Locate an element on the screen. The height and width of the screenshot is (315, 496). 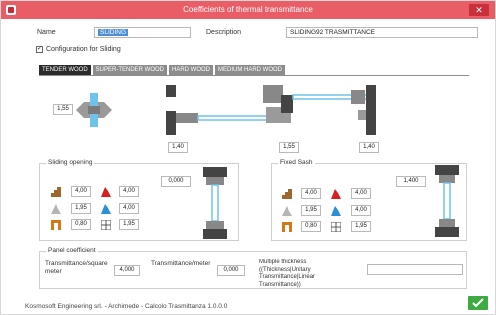
frame-section-diagram is located at coordinates (271, 110).